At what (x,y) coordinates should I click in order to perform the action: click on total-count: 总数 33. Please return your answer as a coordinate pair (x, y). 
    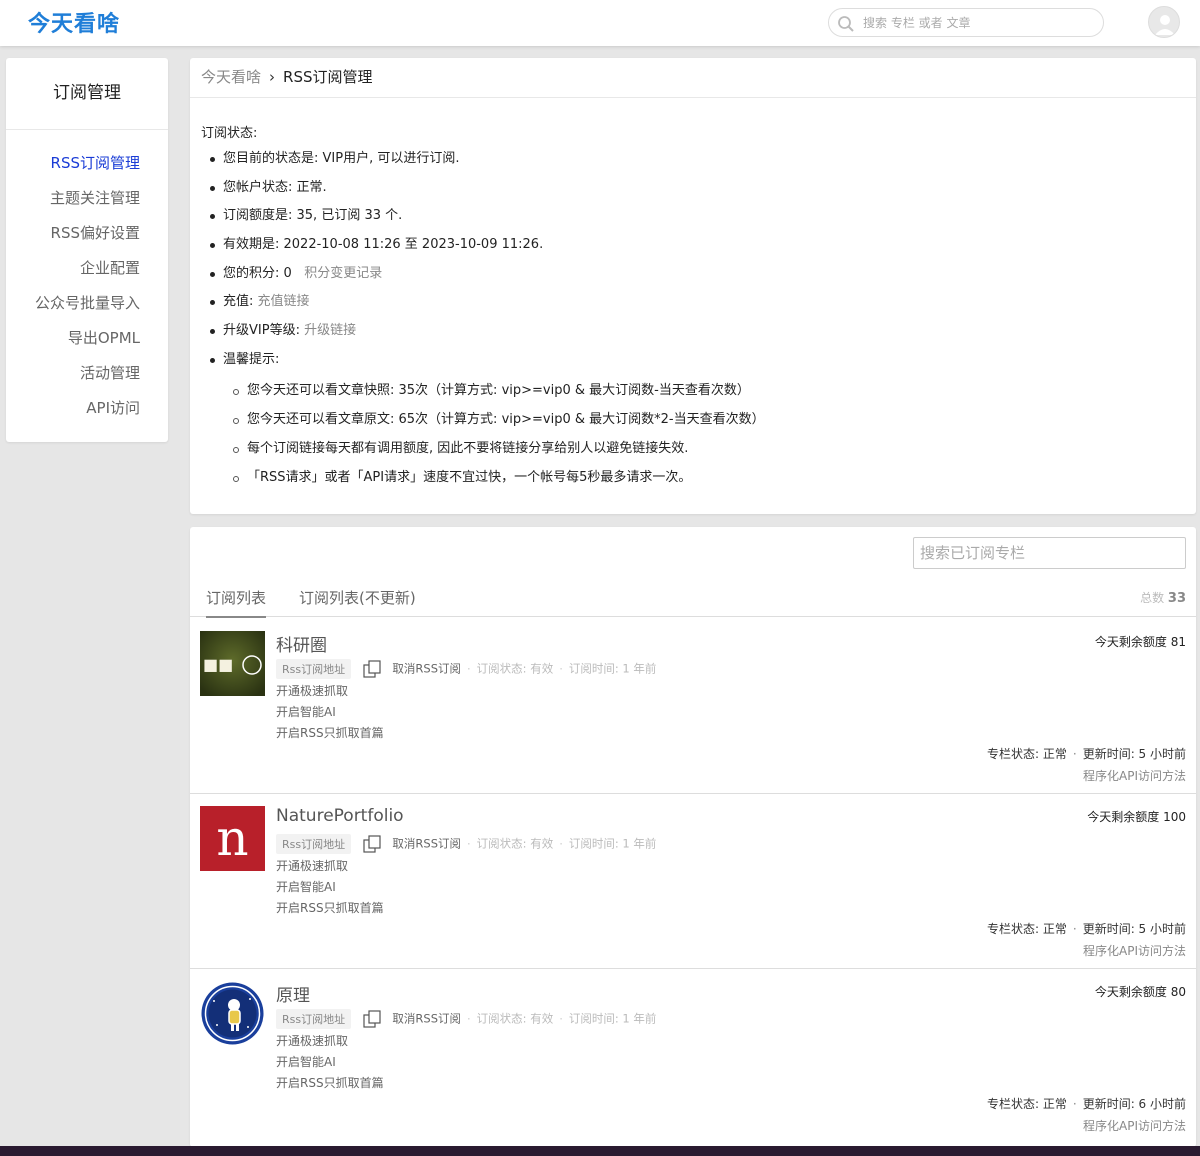
    Looking at the image, I should click on (1163, 597).